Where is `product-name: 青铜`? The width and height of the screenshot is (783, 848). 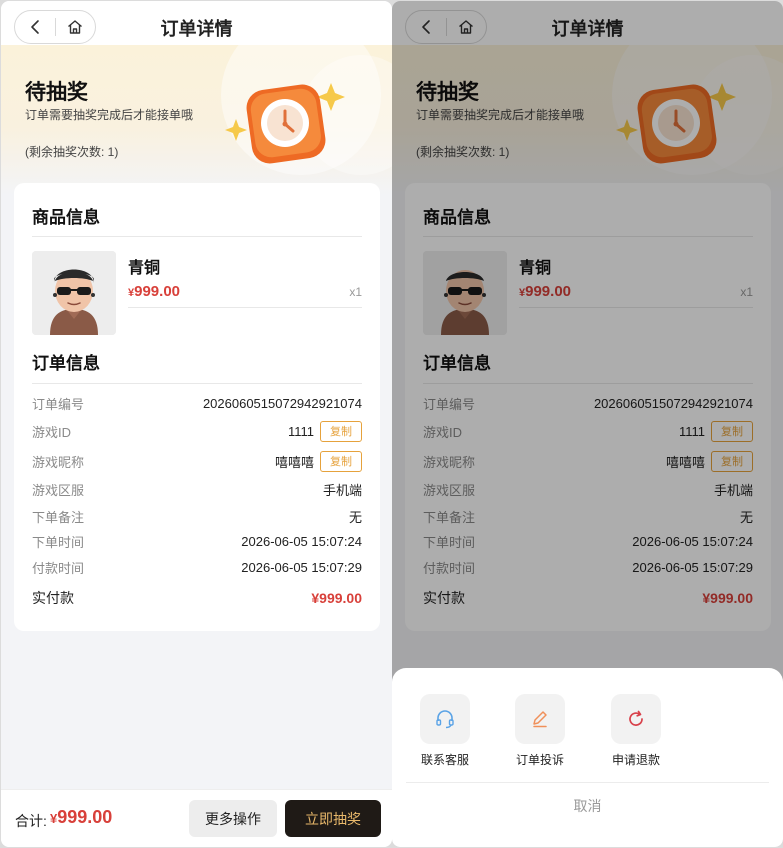 product-name: 青铜 is located at coordinates (144, 268).